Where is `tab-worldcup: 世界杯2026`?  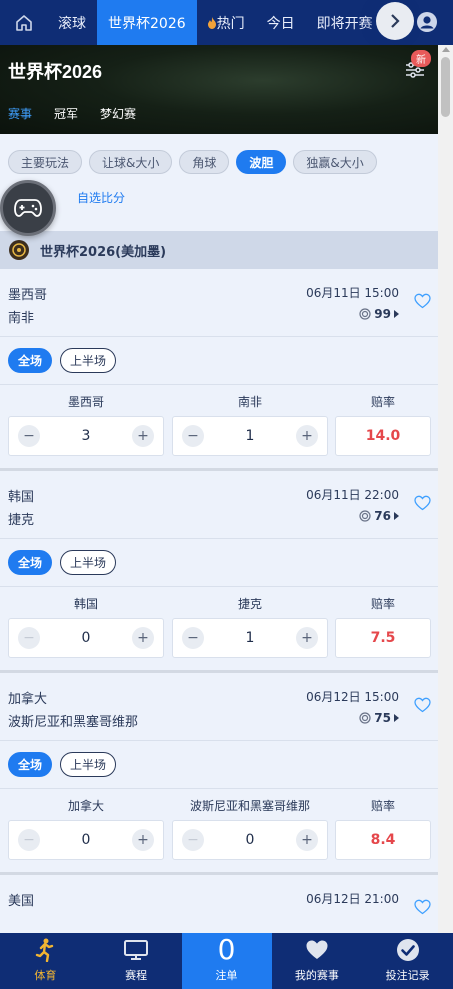 tab-worldcup: 世界杯2026 is located at coordinates (147, 22).